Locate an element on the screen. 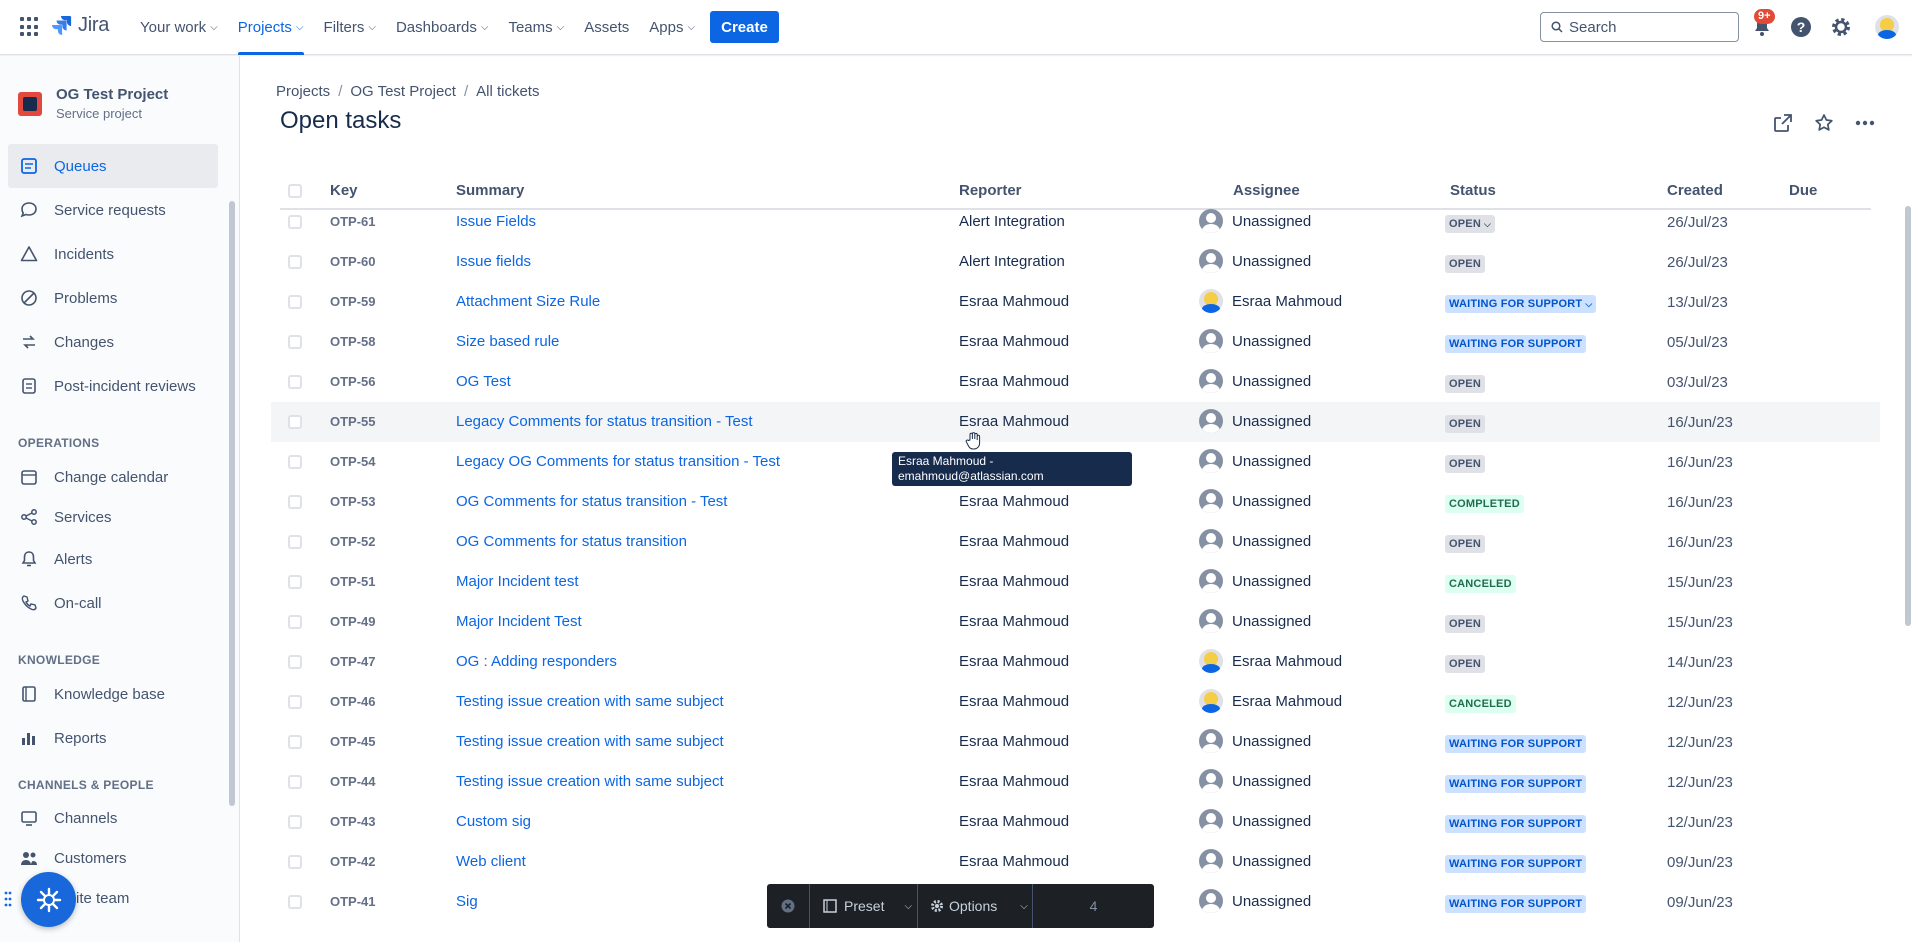 This screenshot has width=1912, height=942. ticket-key: OTP-59 is located at coordinates (353, 301).